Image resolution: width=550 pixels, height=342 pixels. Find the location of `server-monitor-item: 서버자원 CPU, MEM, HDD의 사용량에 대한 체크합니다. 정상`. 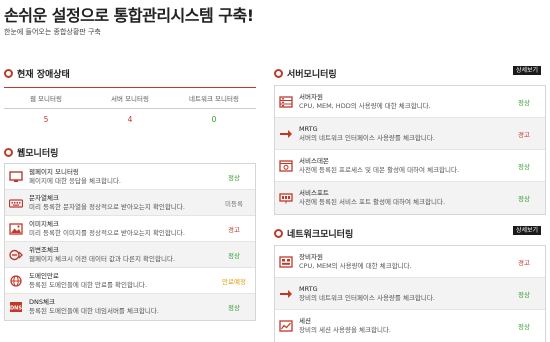

server-monitor-item: 서버자원 CPU, MEM, HDD의 사용량에 대한 체크합니다. 정상 is located at coordinates (410, 102).